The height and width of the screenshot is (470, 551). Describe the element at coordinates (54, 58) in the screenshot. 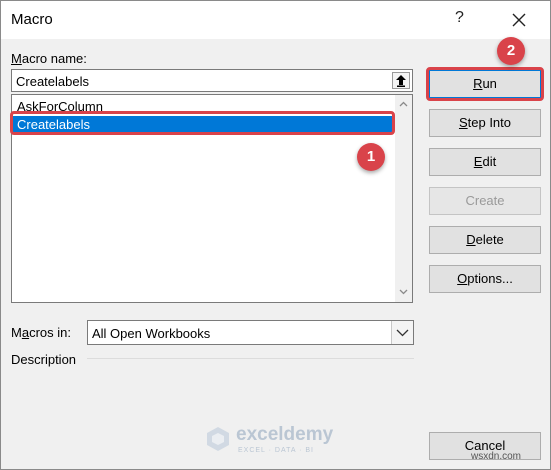

I see `macro-name-label-rest: acro name:` at that location.